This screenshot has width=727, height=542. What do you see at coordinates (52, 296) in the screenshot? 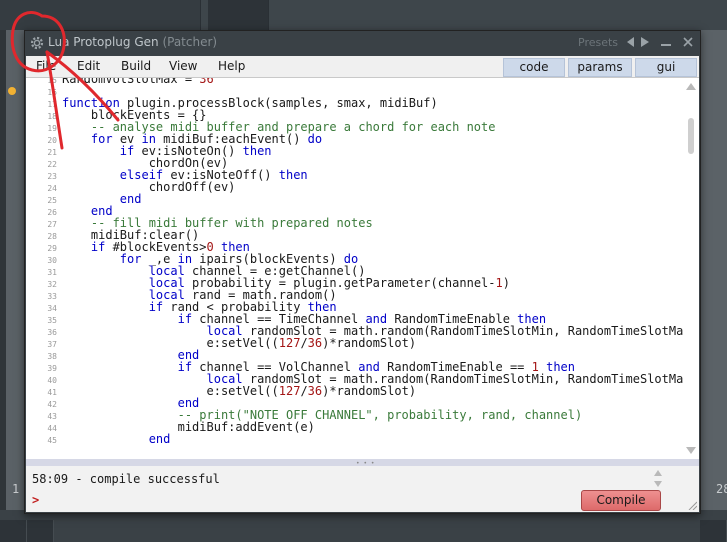
I see `line-number: 33` at bounding box center [52, 296].